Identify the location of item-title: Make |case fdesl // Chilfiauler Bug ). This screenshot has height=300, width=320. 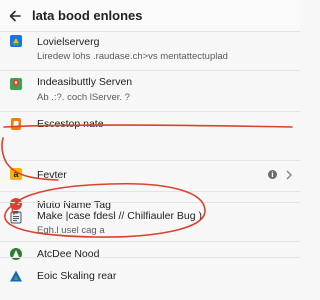
(119, 216).